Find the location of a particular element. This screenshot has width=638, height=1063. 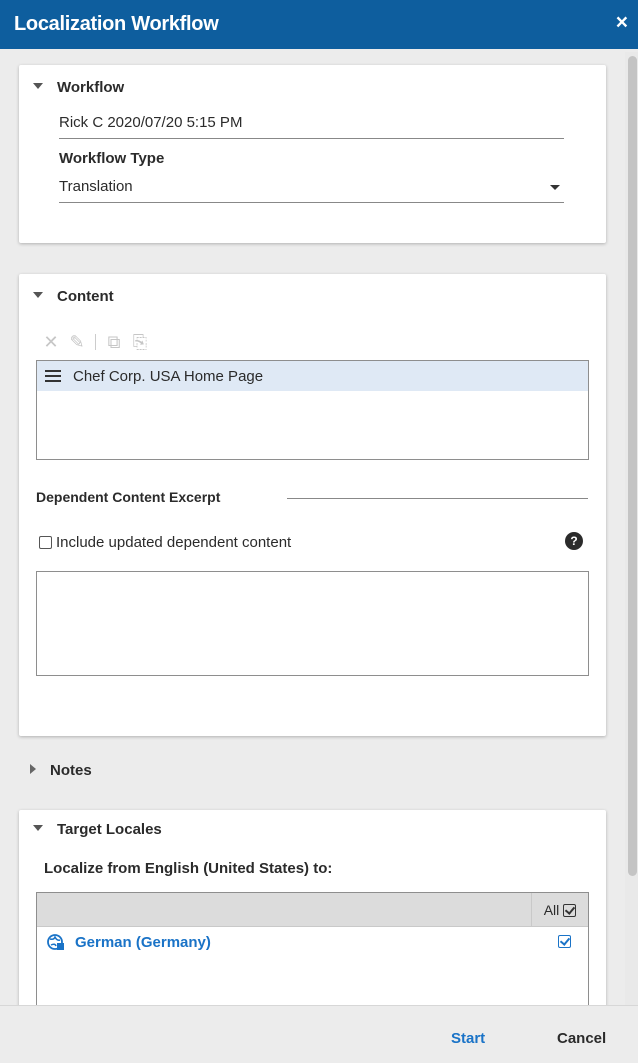

content-heading: Content is located at coordinates (85, 296).